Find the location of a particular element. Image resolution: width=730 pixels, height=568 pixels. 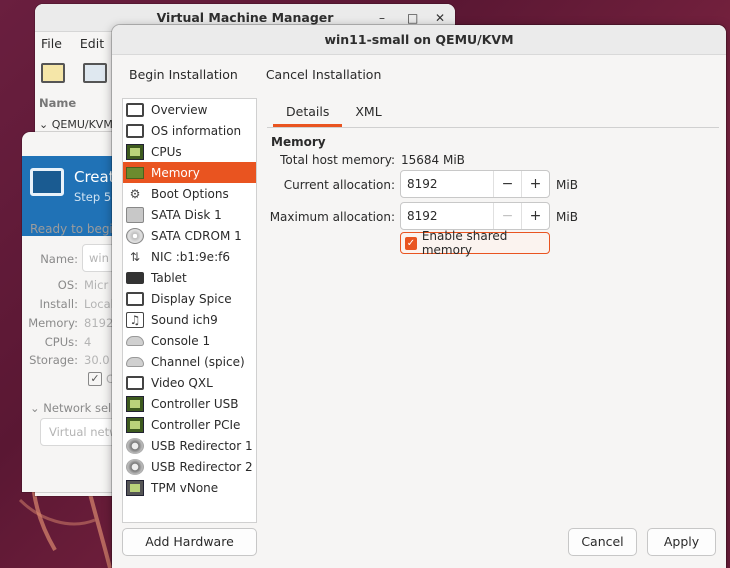

video-icon is located at coordinates (135, 382).